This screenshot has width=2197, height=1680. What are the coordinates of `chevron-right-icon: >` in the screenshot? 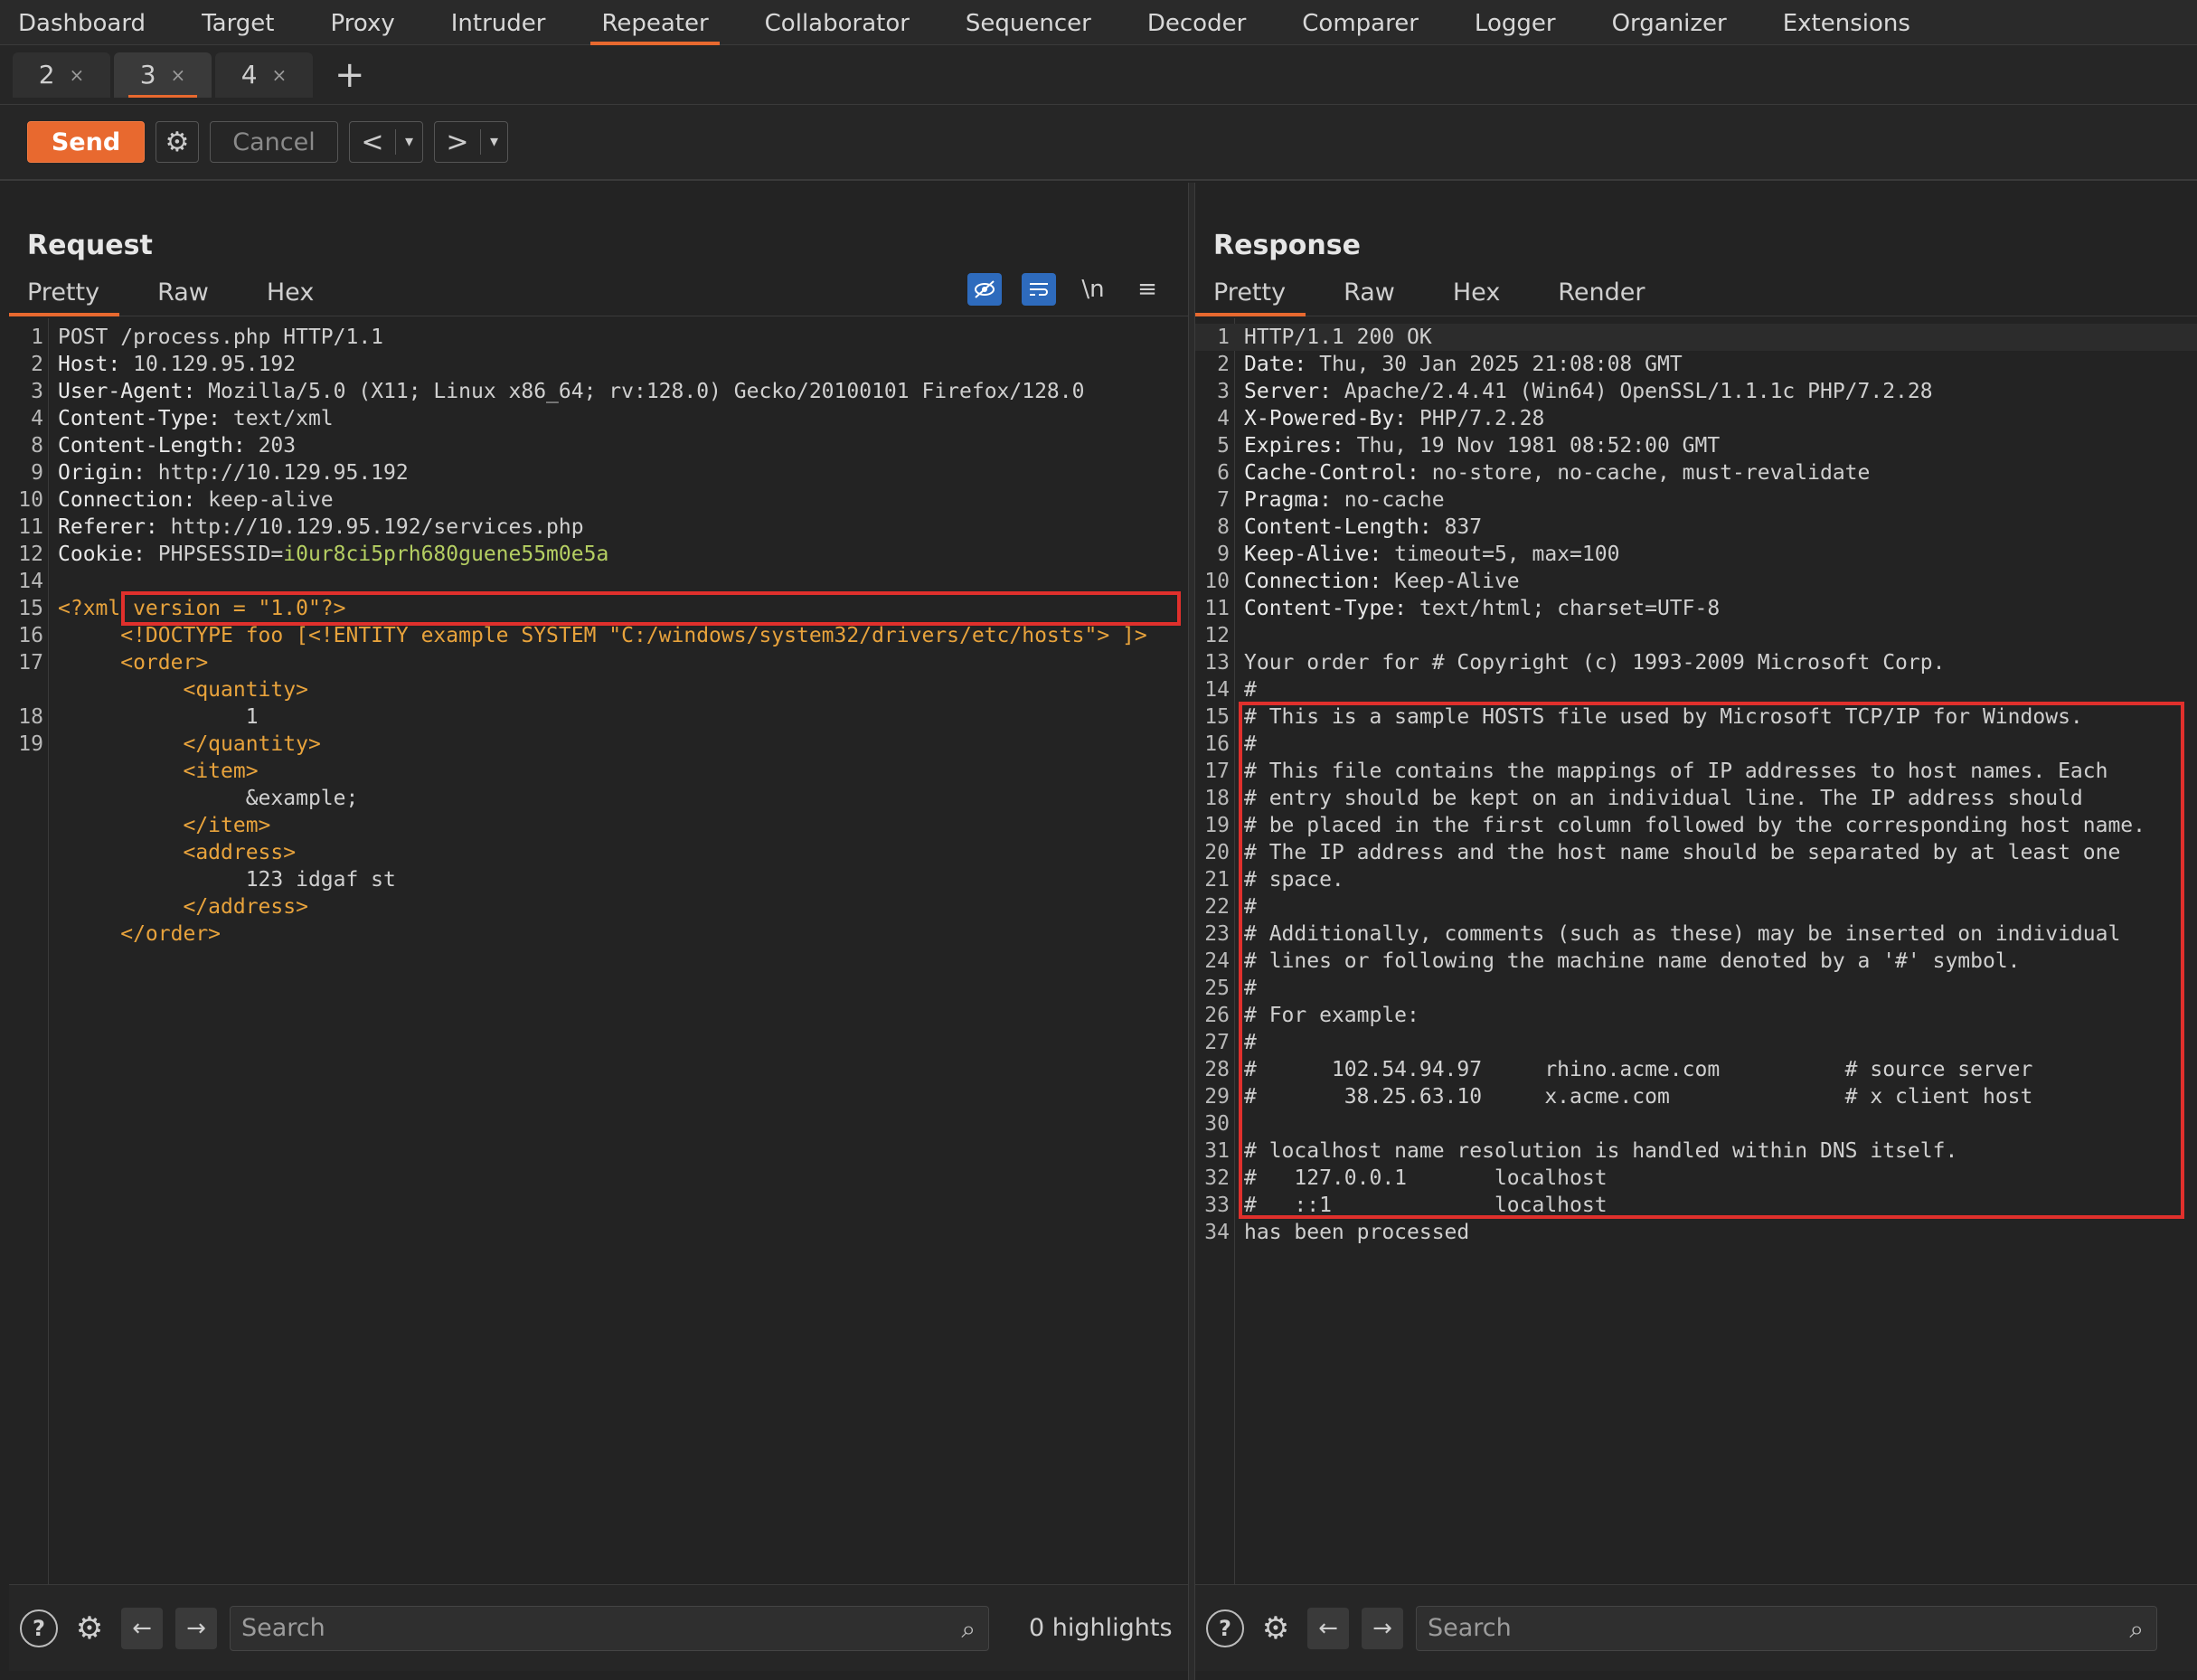 It's located at (458, 143).